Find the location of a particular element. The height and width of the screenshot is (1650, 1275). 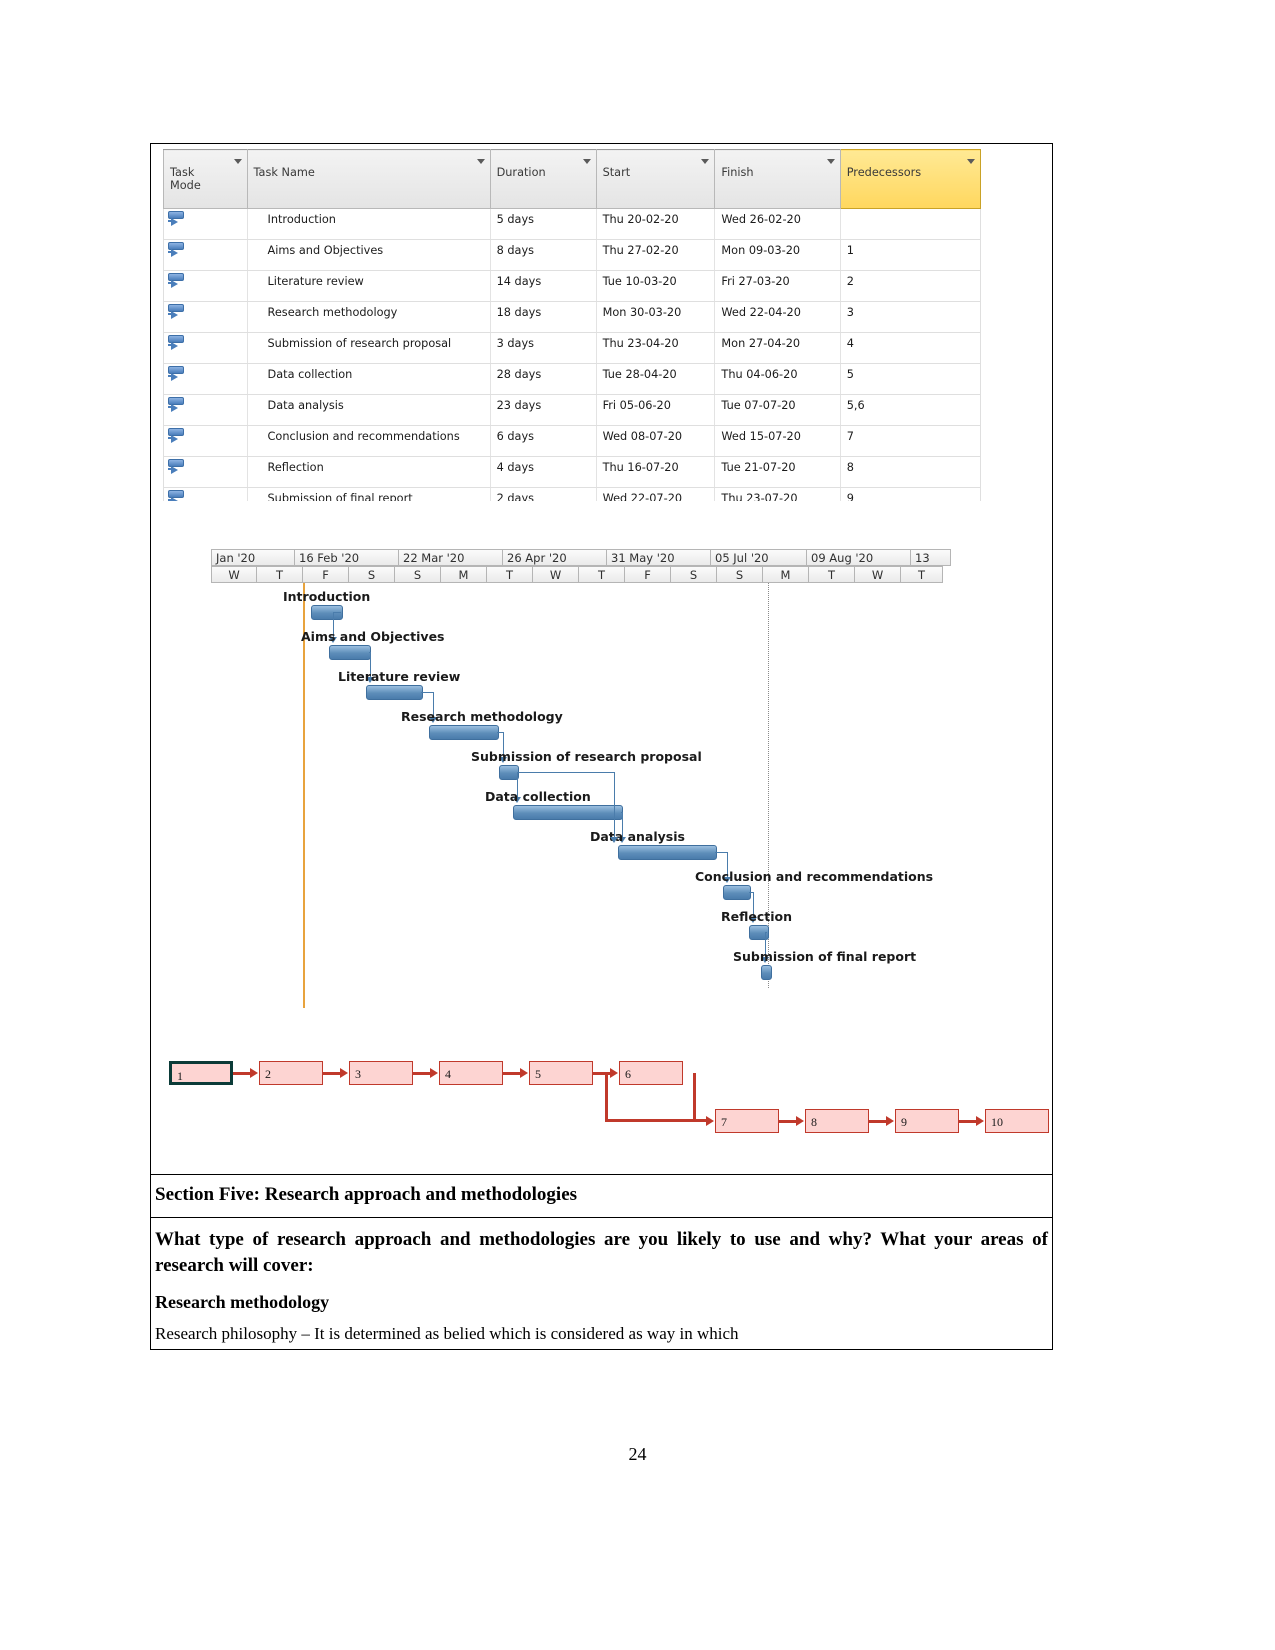

finish-date-cell: Wed 15-07-20 is located at coordinates (777, 440).